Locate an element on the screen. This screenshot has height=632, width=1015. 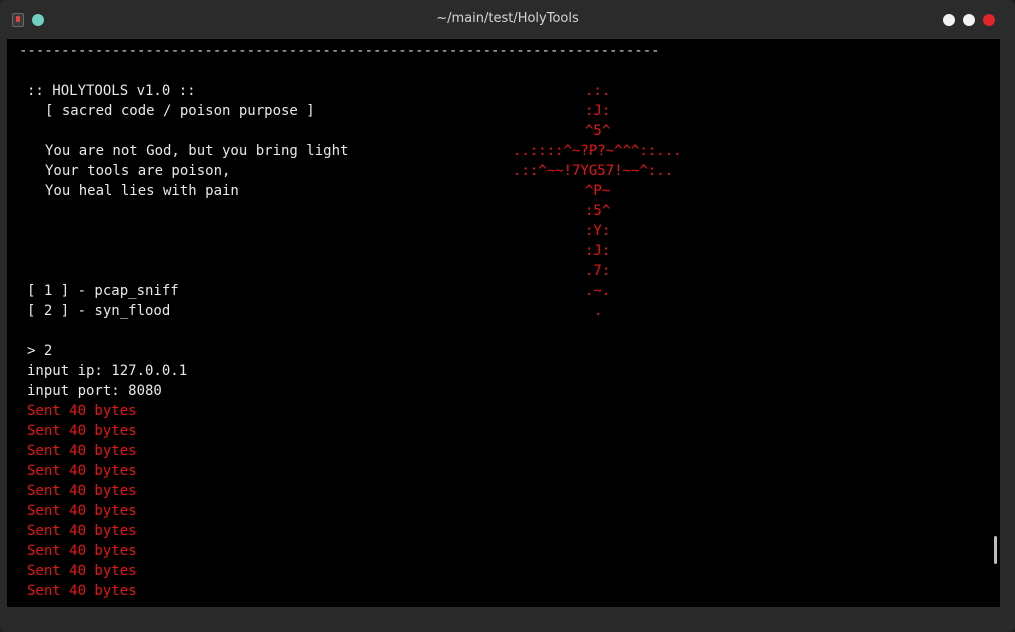
window-title: ~/main/test/HolyTools is located at coordinates (507, 18).